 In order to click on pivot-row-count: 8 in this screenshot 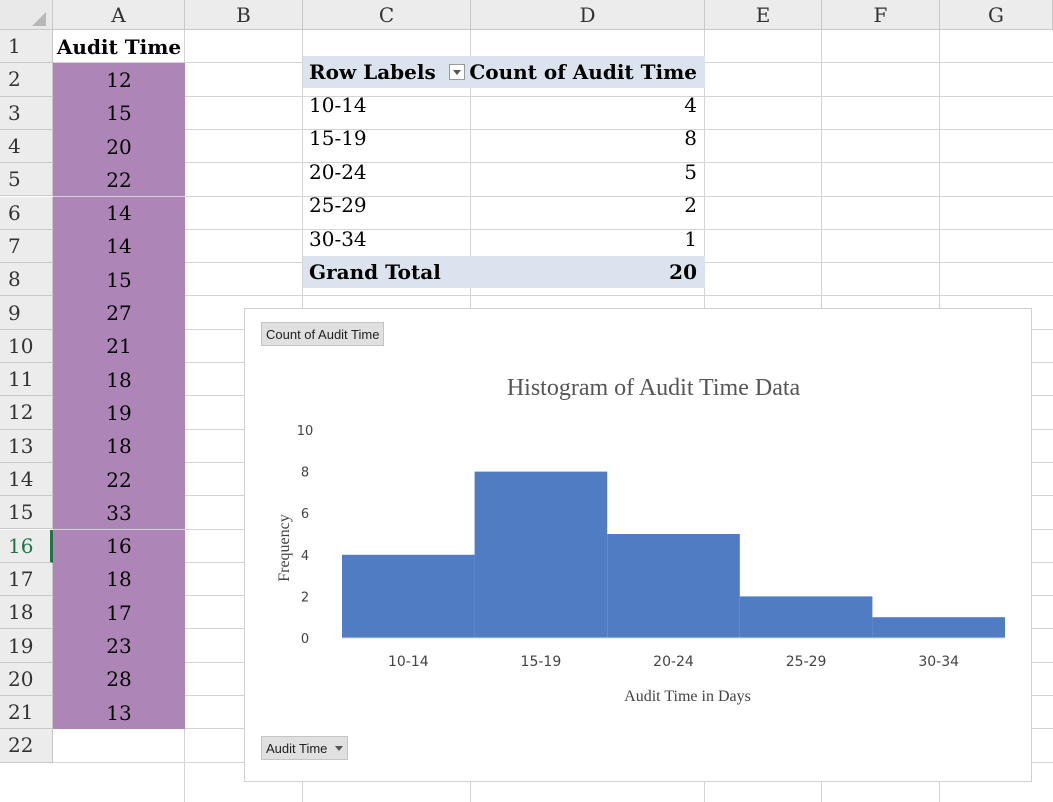, I will do `click(588, 138)`.